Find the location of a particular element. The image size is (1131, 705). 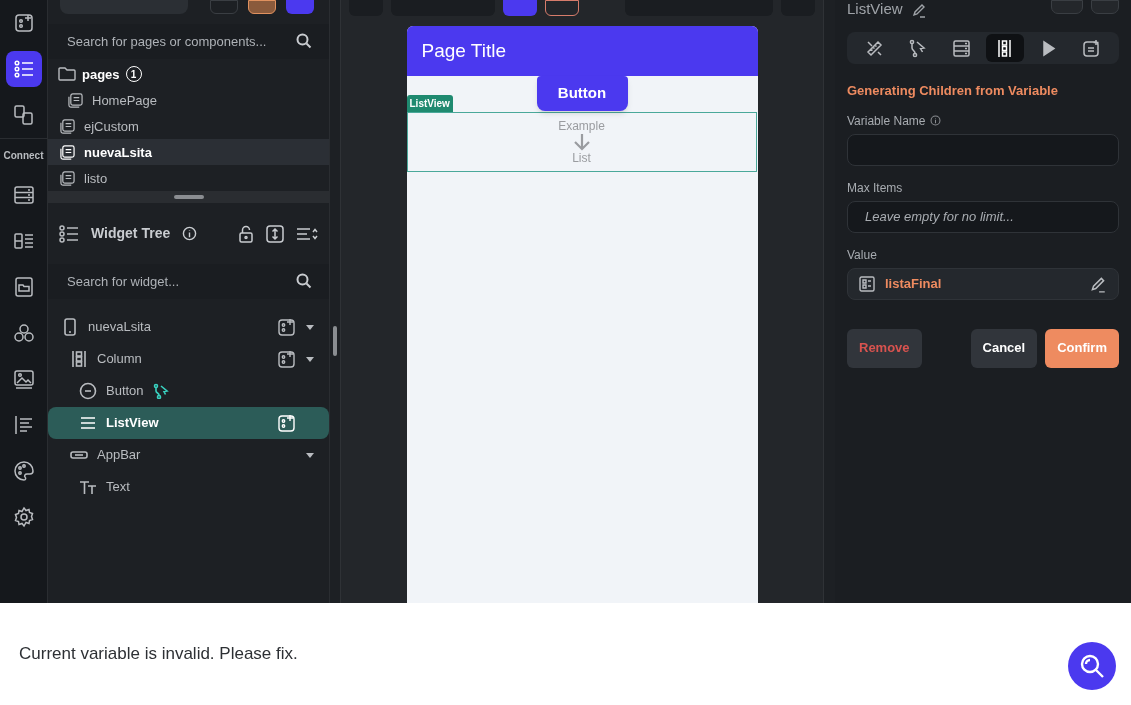

phone-icon is located at coordinates (70, 327).